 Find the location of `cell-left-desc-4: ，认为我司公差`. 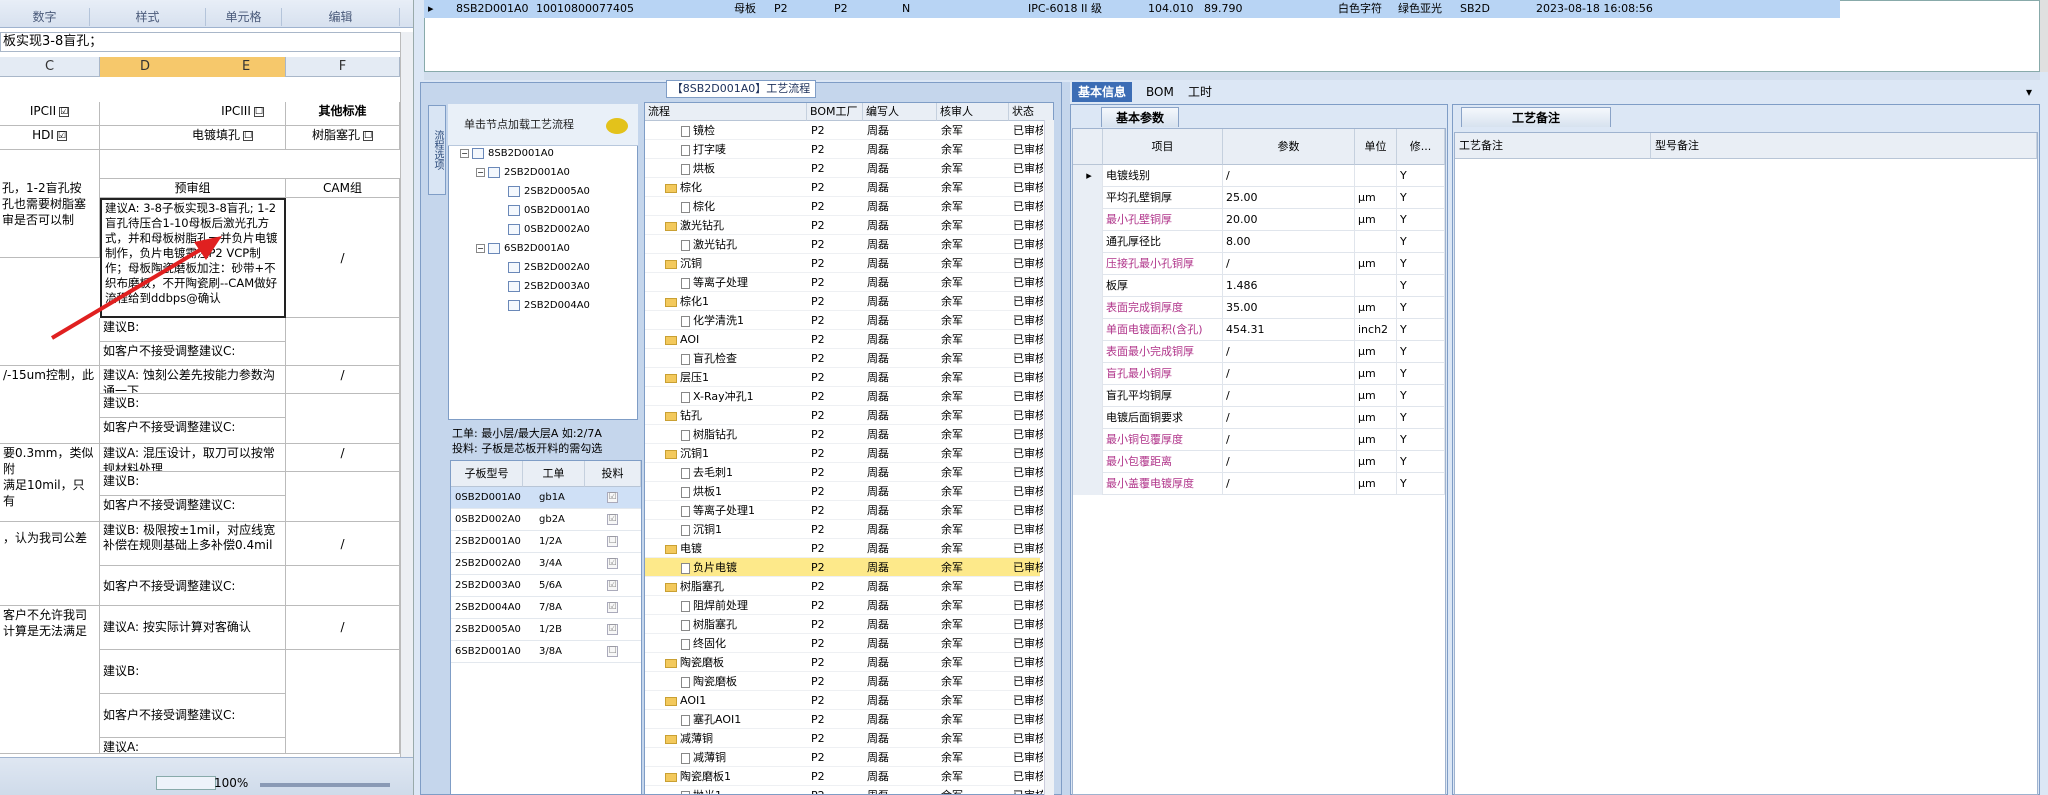

cell-left-desc-4: ，认为我司公差 is located at coordinates (50, 564).